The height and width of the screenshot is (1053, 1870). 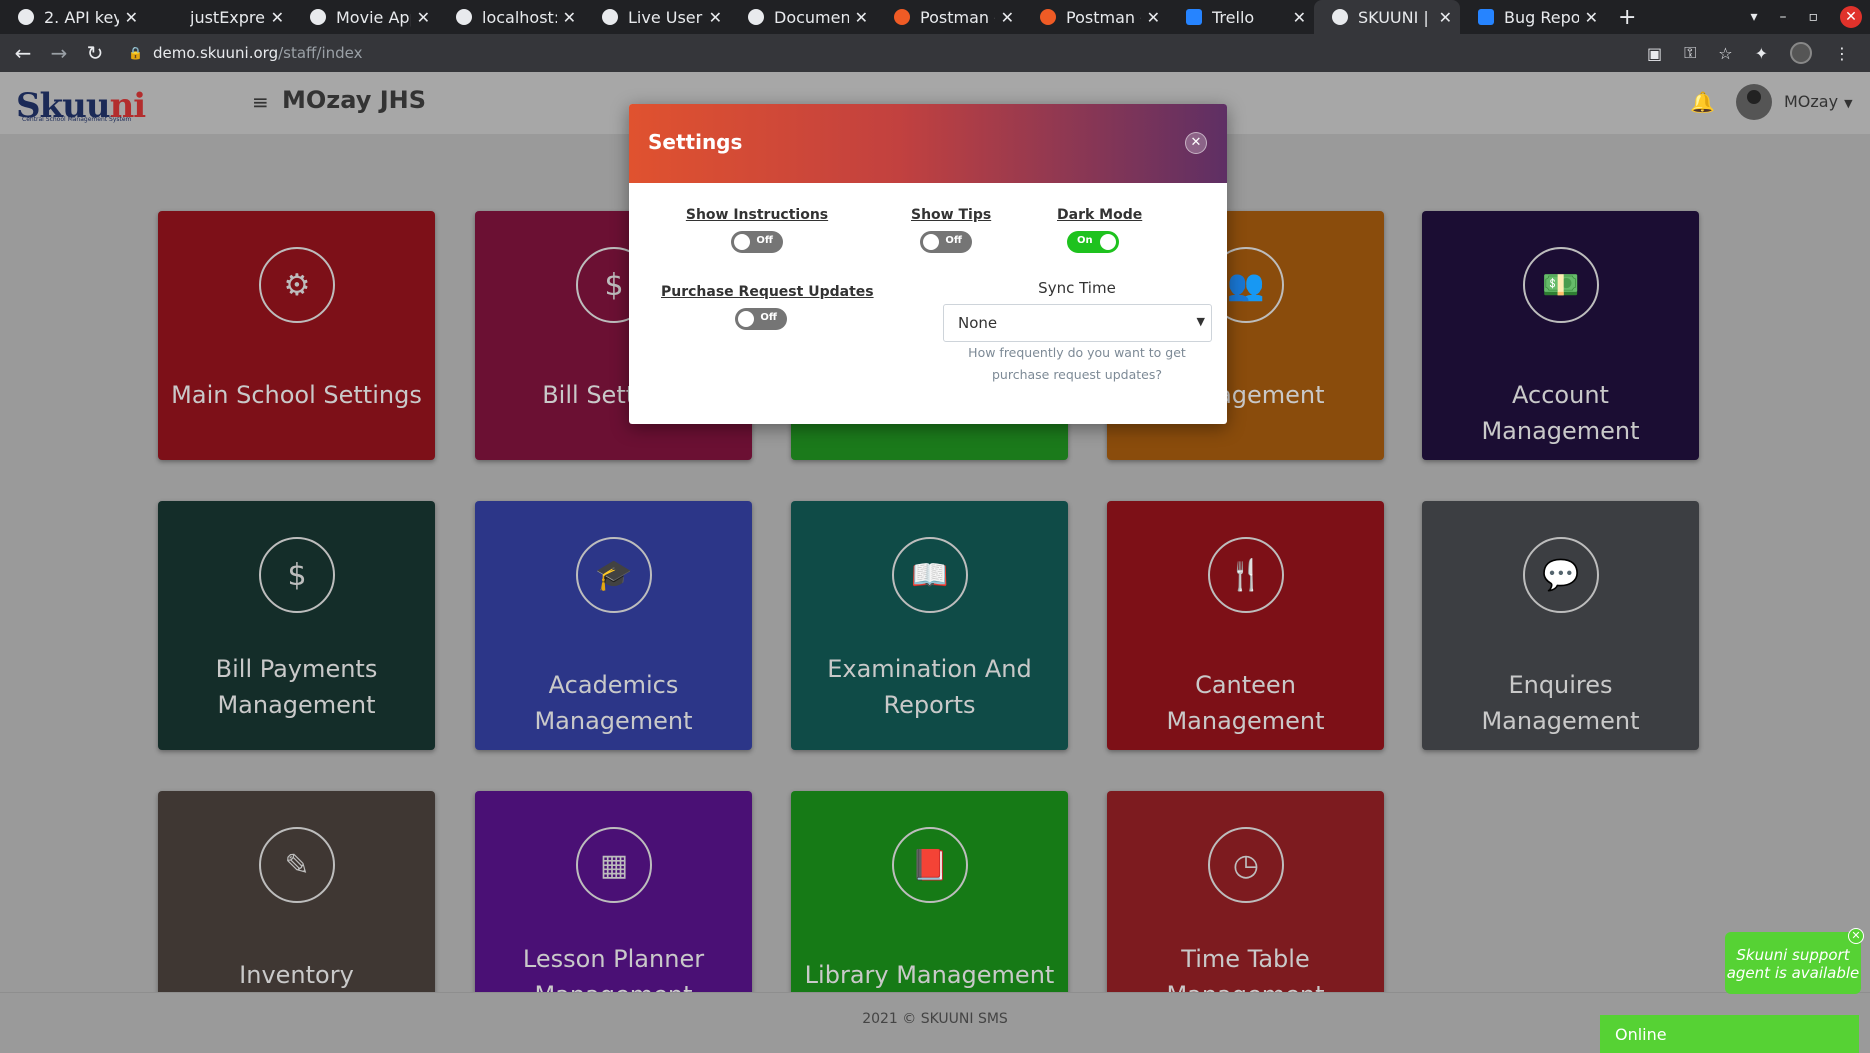 What do you see at coordinates (1560, 625) in the screenshot?
I see `module-card: 💬 Enquires Management` at bounding box center [1560, 625].